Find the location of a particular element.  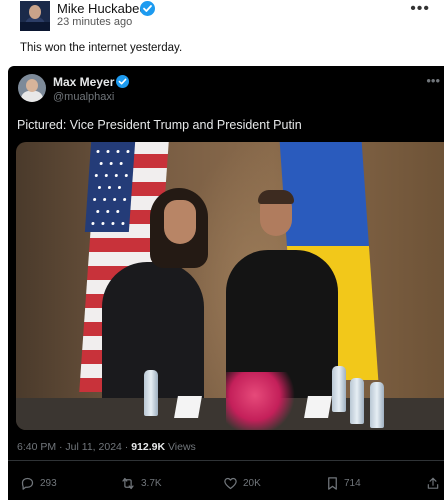

tweet-meta: 6:40 PM · Jul 11, 2024 · 912.9K Views is located at coordinates (106, 447).